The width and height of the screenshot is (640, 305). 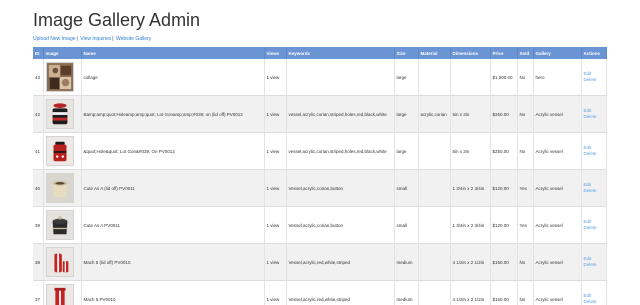 What do you see at coordinates (470, 292) in the screenshot?
I see `cell-dimensions: 4 1/2in x 2 1/2in` at bounding box center [470, 292].